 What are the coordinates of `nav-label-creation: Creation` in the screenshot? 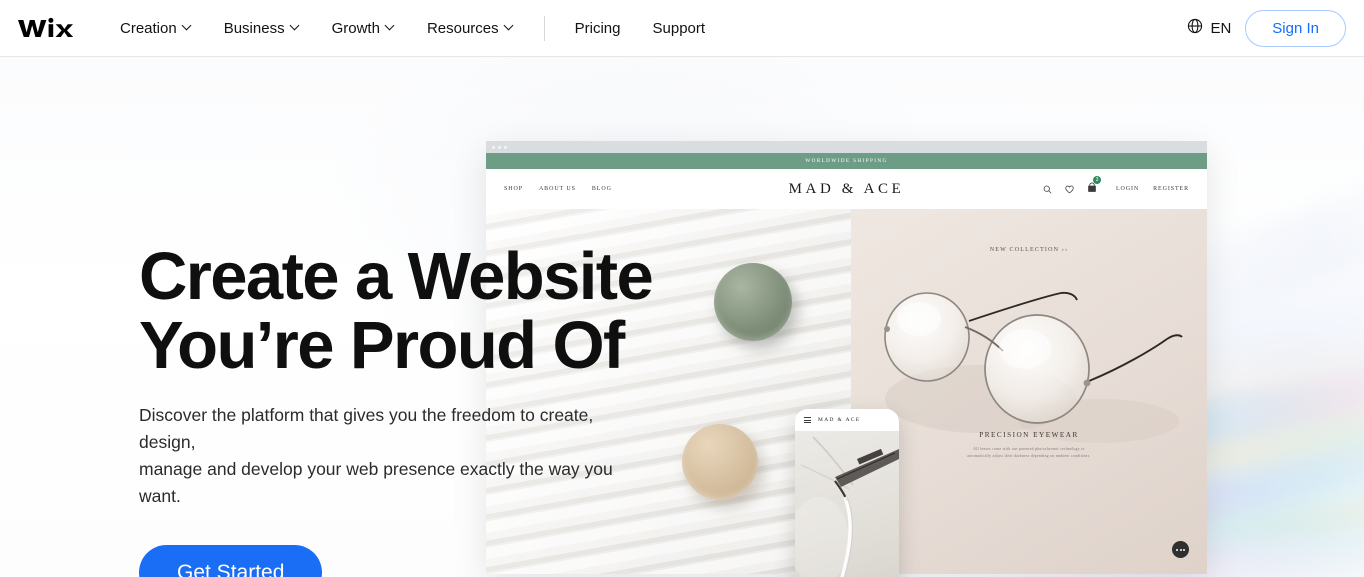 It's located at (148, 28).